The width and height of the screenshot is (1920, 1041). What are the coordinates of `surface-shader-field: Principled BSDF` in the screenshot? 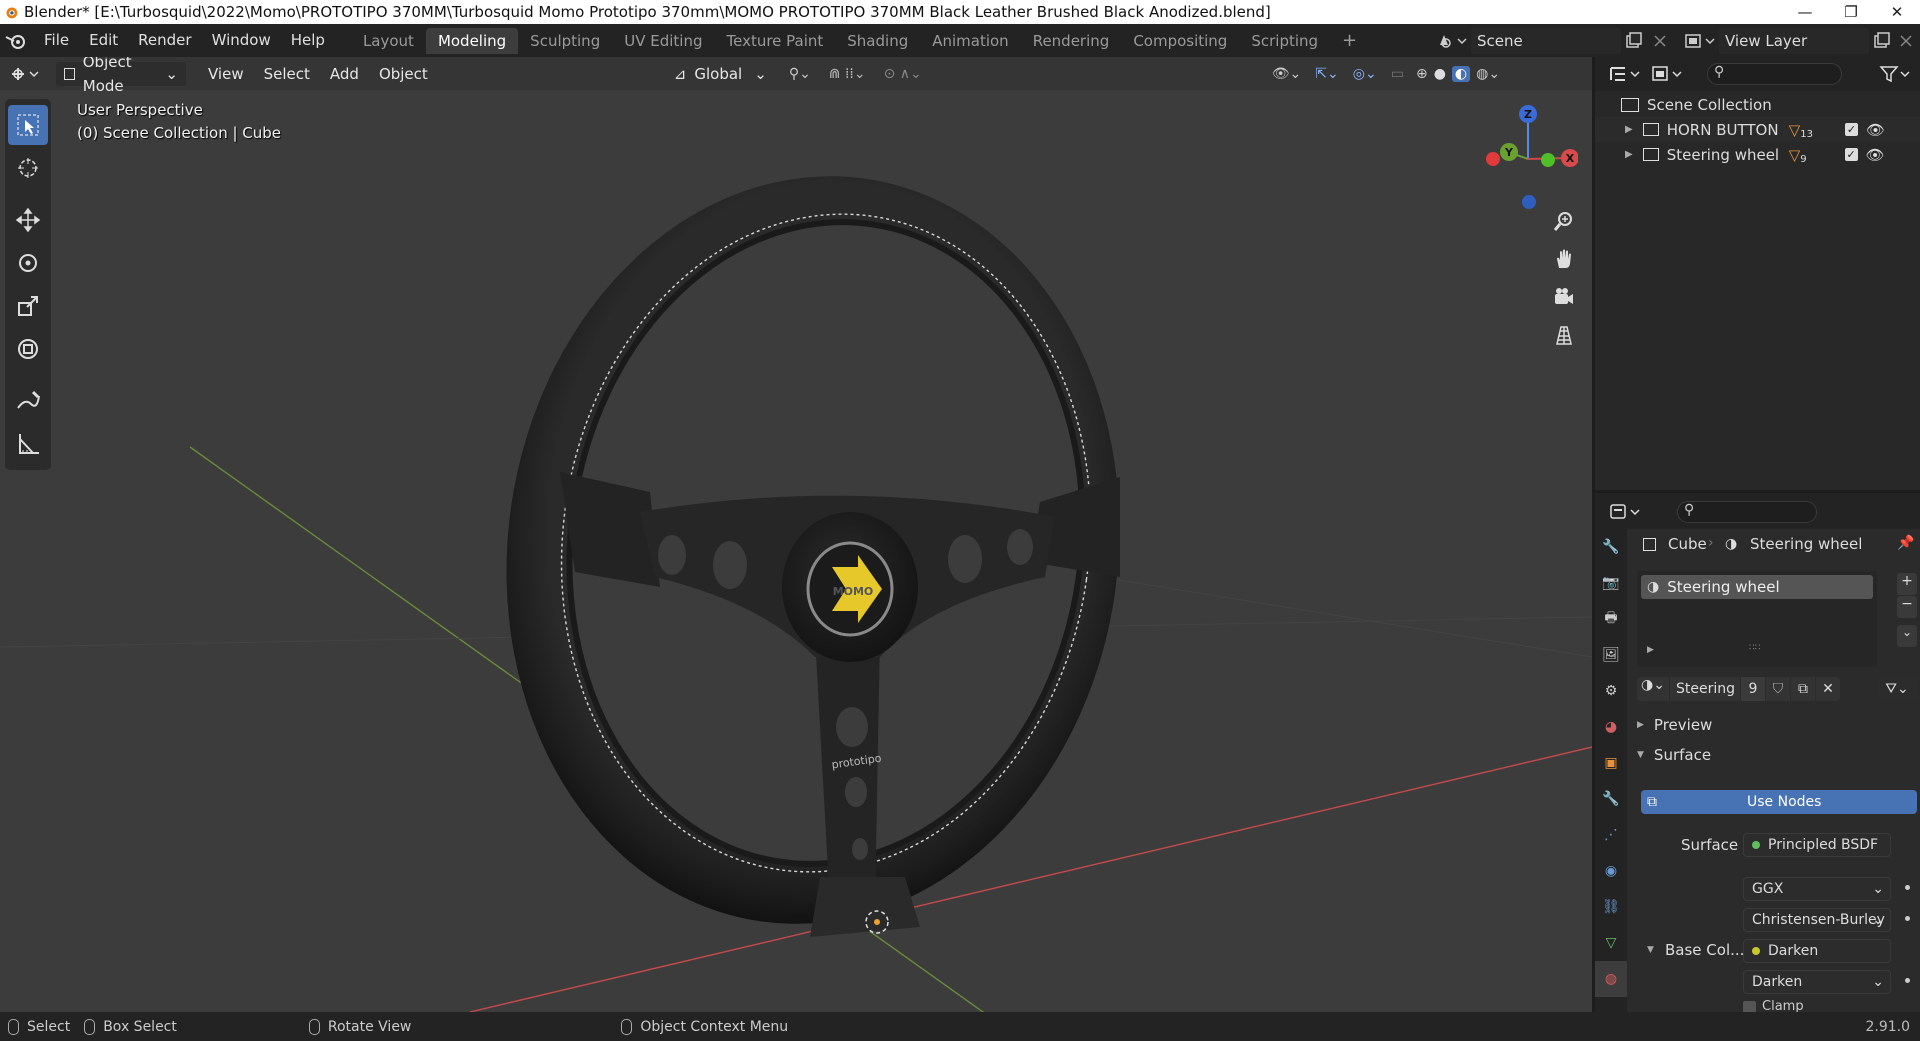 It's located at (1817, 845).